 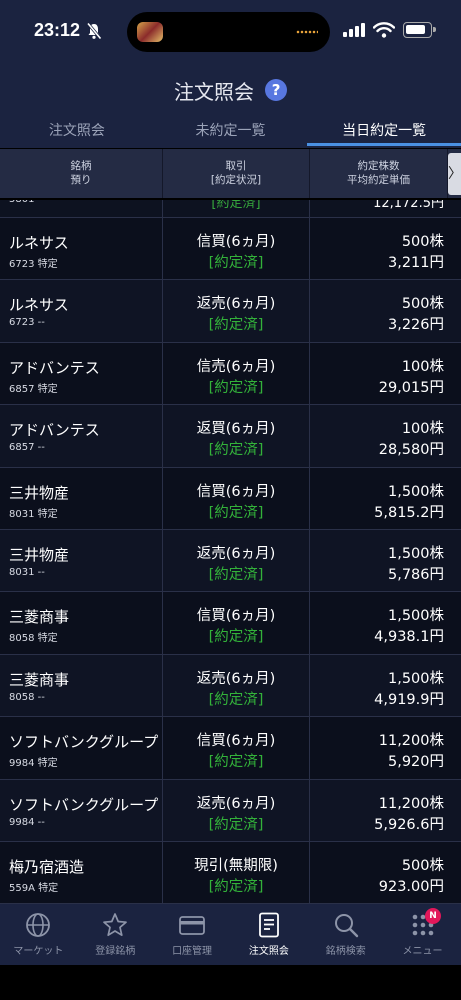 What do you see at coordinates (411, 886) in the screenshot?
I see `average-price: 923.00円` at bounding box center [411, 886].